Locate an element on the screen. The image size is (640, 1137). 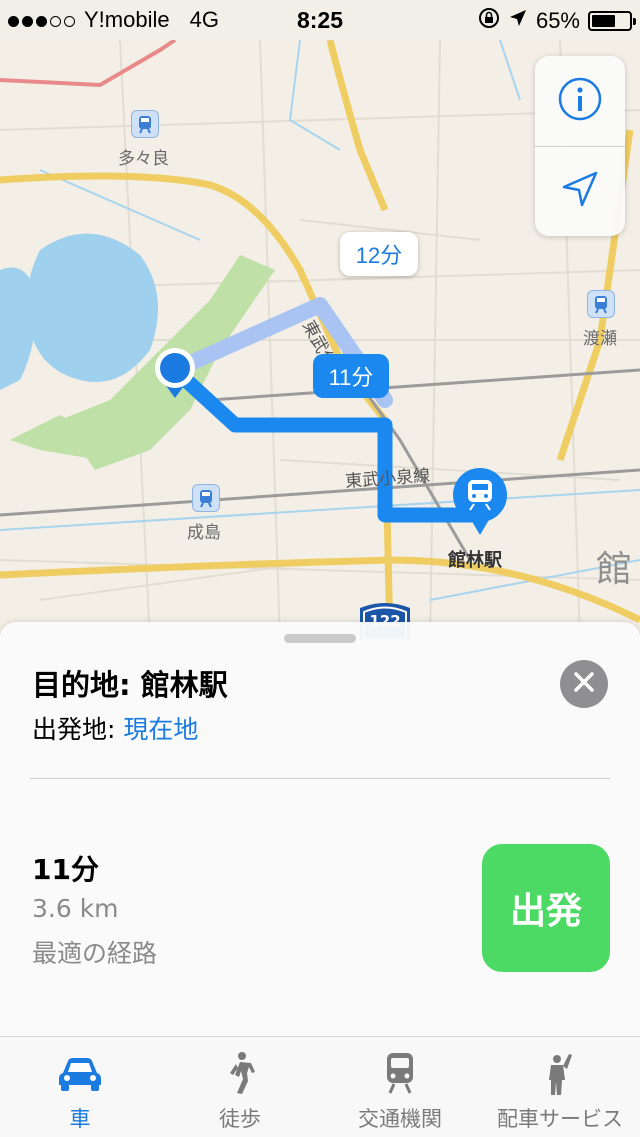
battery-percent: 65% is located at coordinates (557, 20).